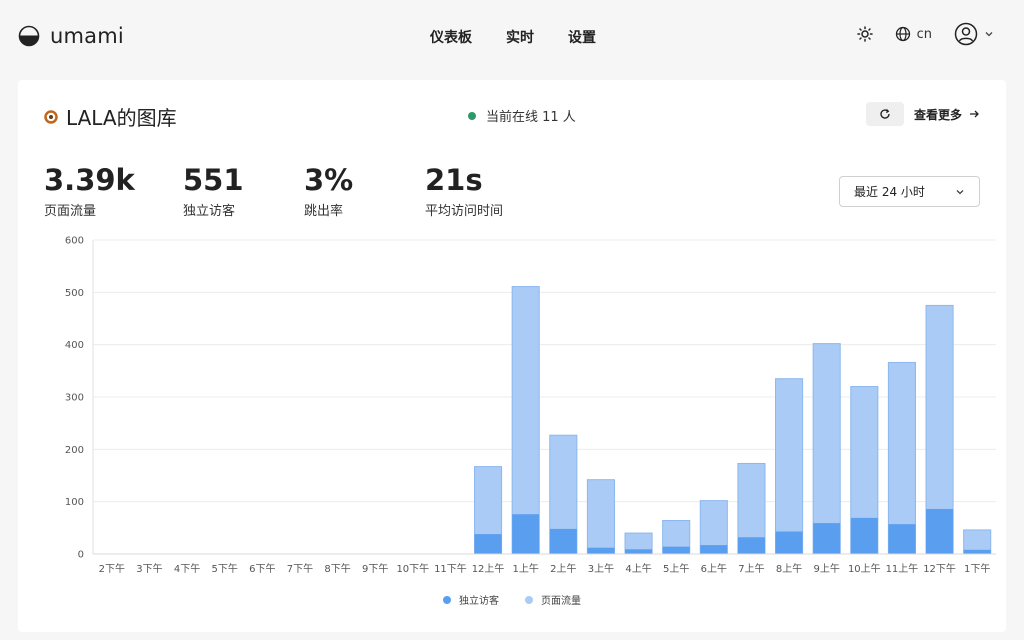 This screenshot has height=640, width=1024. Describe the element at coordinates (375, 568) in the screenshot. I see `x-tick-label: 9下午` at that location.